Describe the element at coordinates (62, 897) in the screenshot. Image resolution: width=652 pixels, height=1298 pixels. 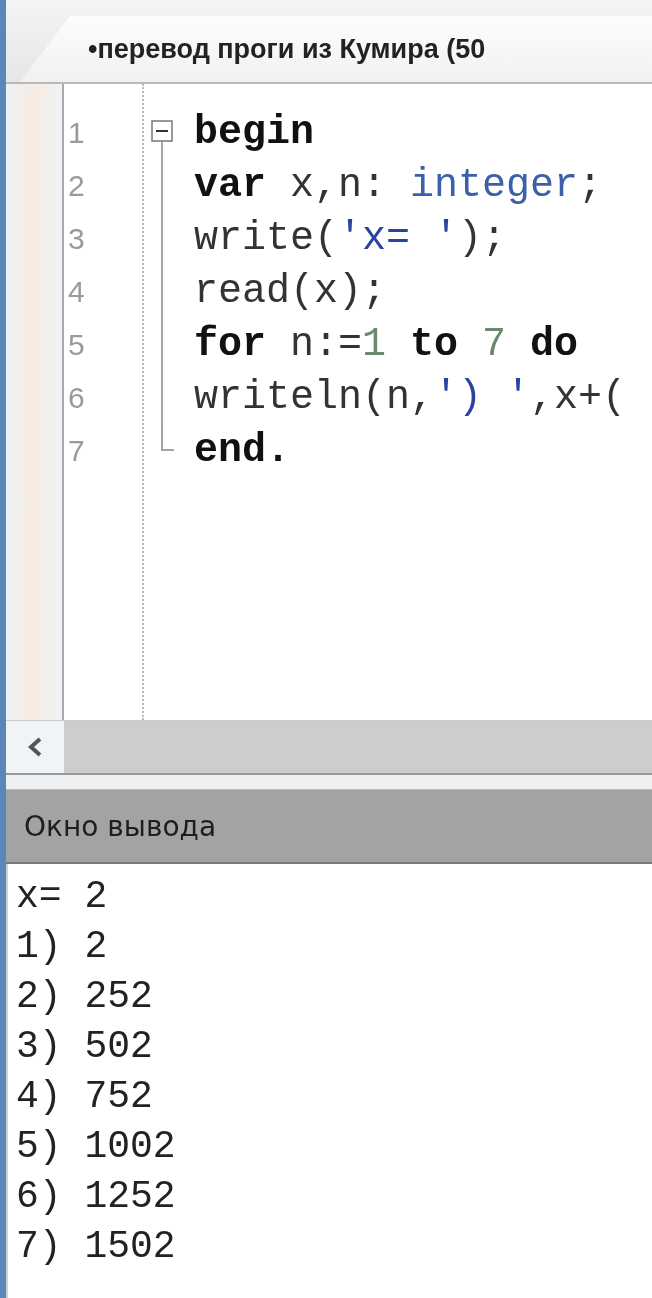
I see `output-line: x= 2` at that location.